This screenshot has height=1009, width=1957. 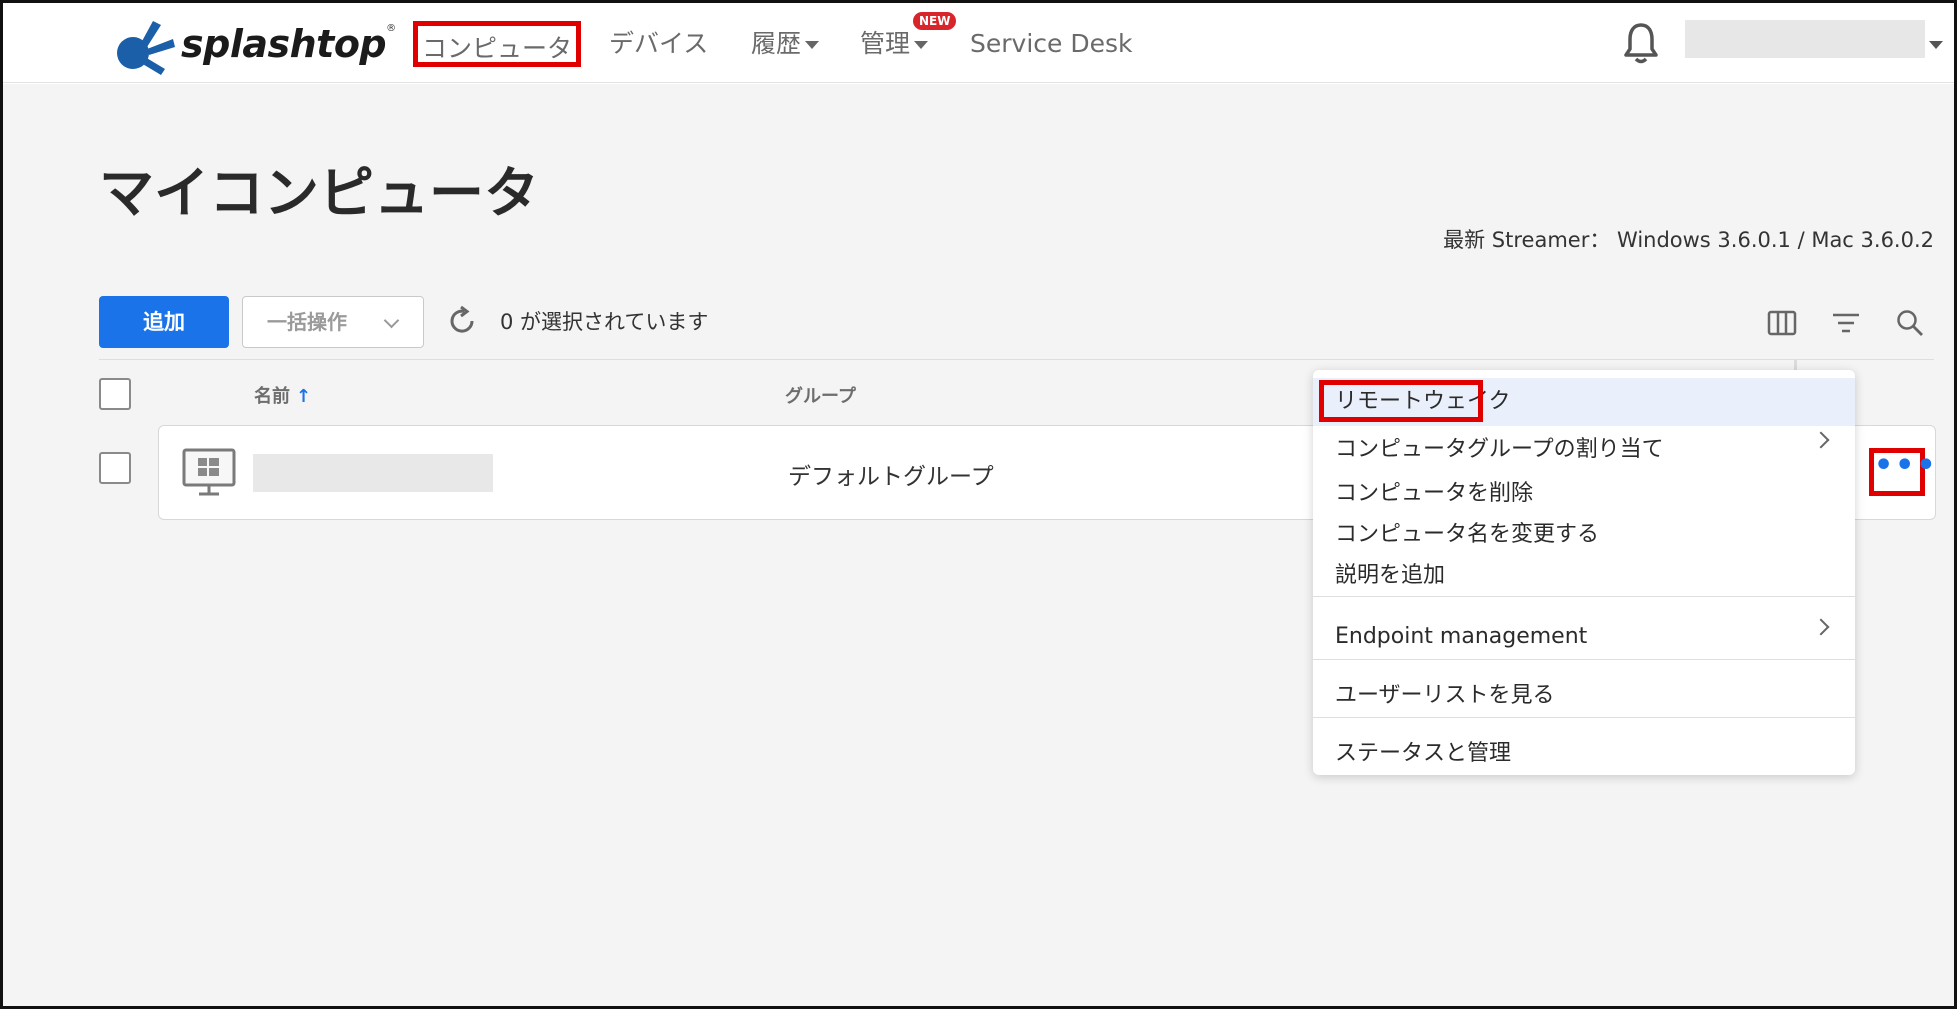 I want to click on logo-registered-mark: ®, so click(x=391, y=28).